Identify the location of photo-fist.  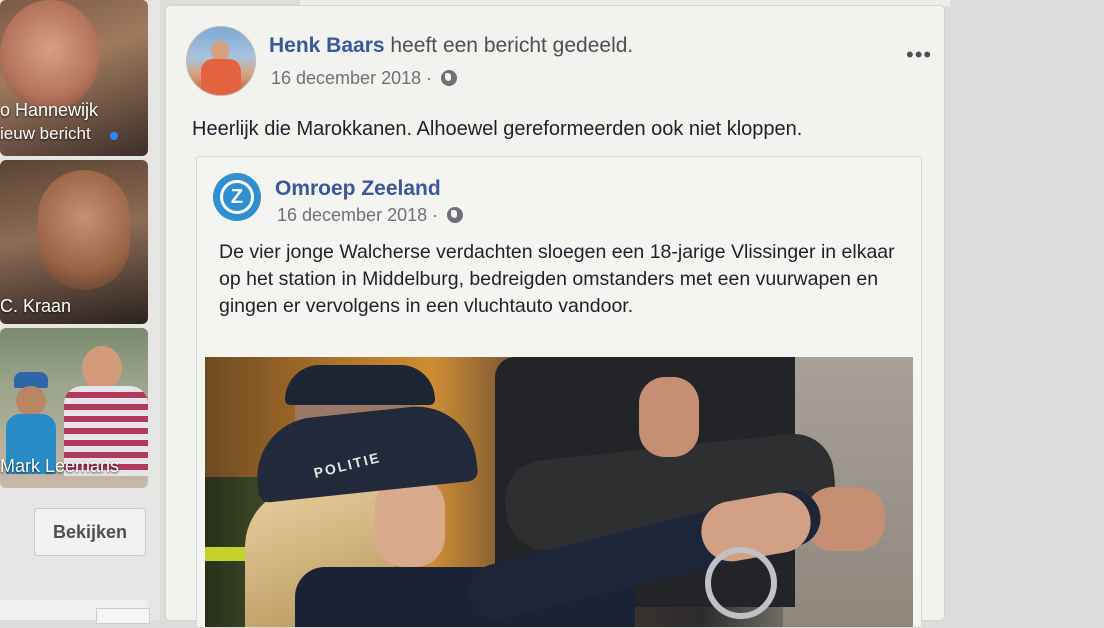
(669, 417).